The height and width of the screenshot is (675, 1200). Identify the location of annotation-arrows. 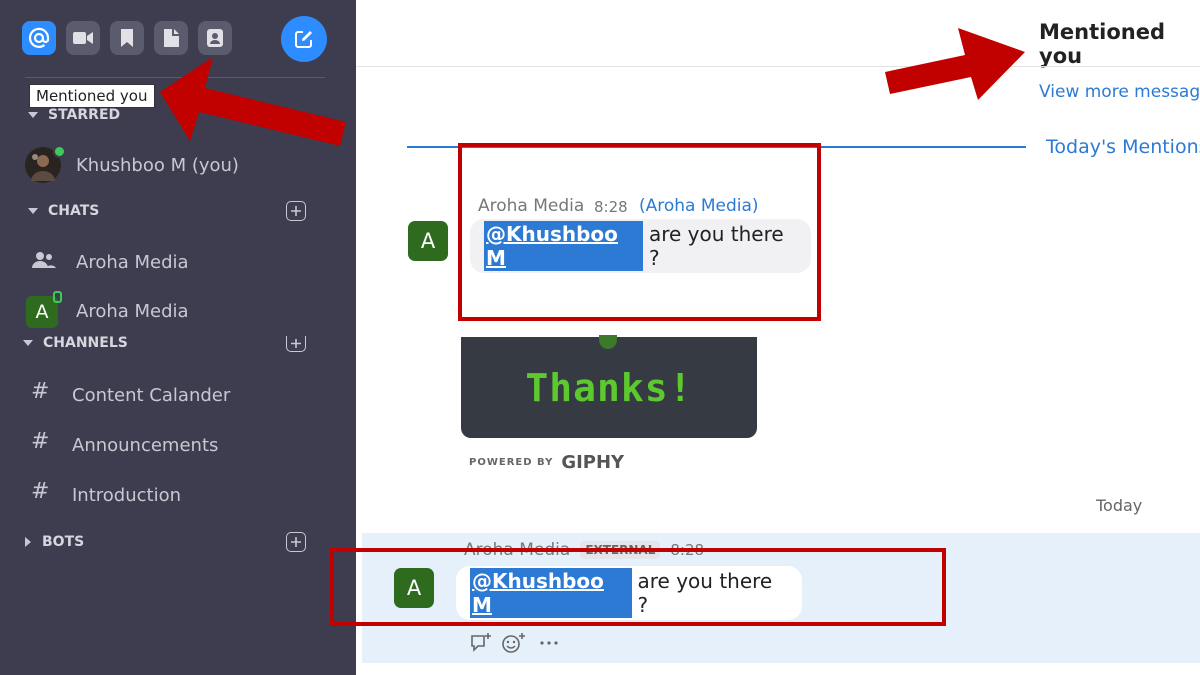
(592, 87).